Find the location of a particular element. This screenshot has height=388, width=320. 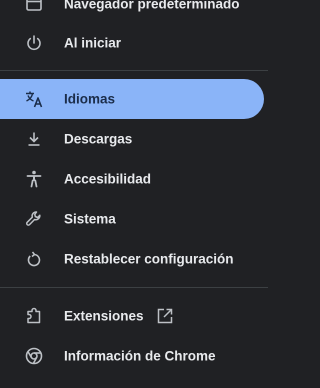

menu-item-downloads: Descargas is located at coordinates (132, 139).